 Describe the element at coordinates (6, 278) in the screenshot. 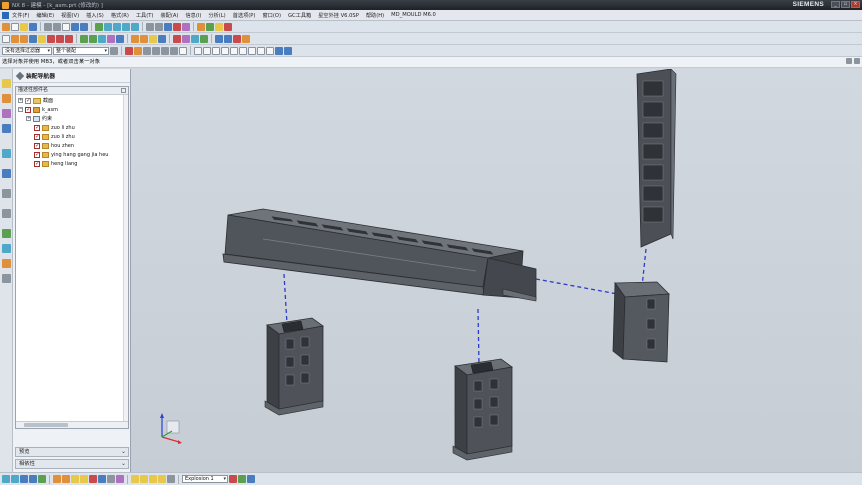

I see `system-scene-tab-icon` at that location.